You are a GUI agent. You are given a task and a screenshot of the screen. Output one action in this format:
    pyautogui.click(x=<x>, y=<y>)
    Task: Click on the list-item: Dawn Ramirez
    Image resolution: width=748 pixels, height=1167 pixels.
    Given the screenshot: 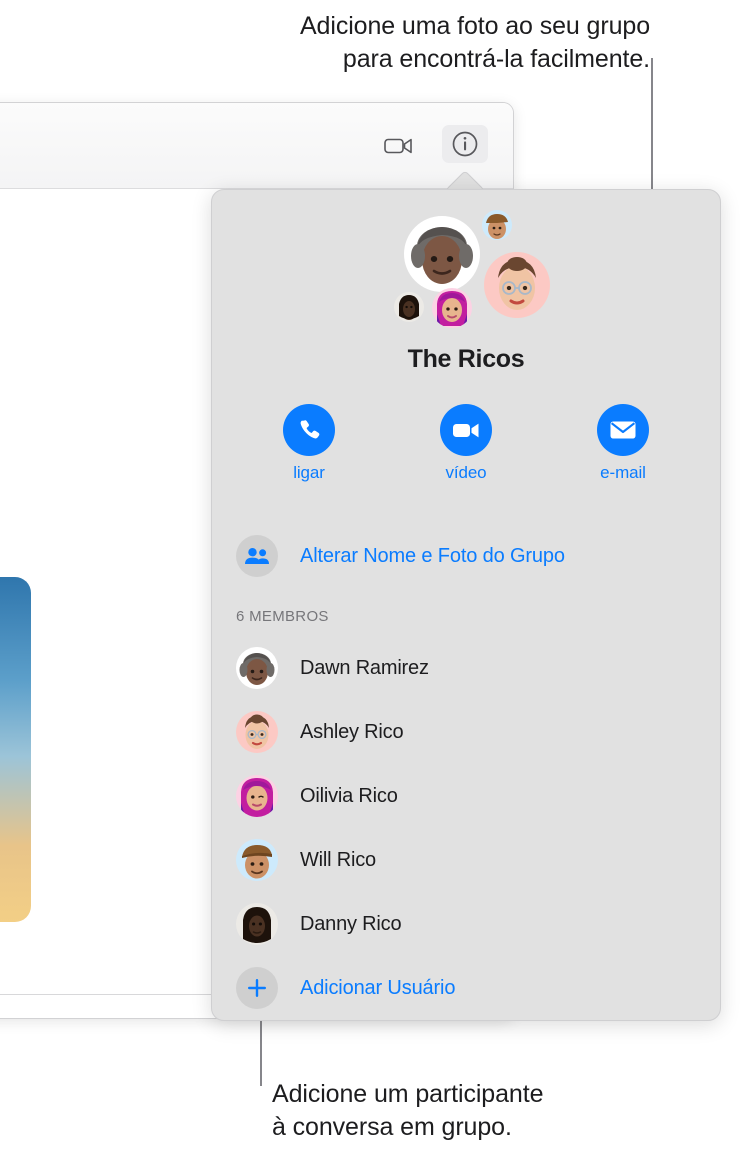 What is the action you would take?
    pyautogui.click(x=469, y=668)
    